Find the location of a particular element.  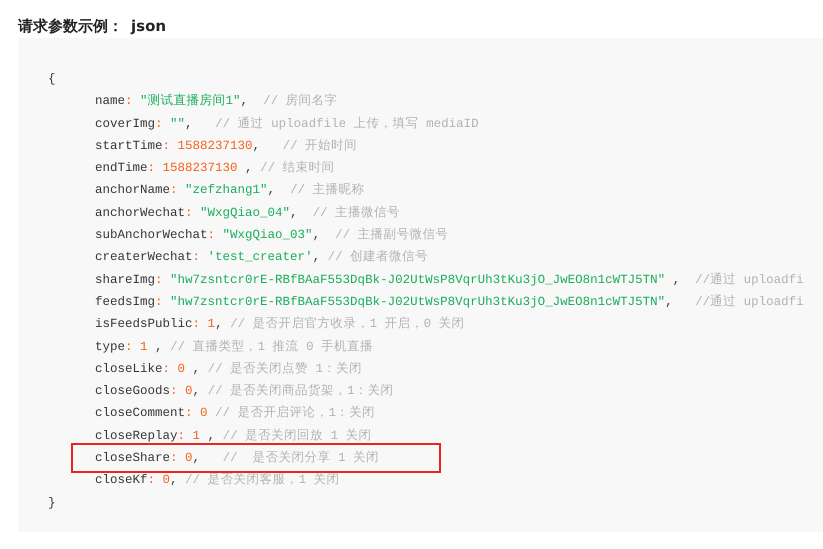

code-line: coverImg: "", // 通过 uploadfile 上传，填写 mediaID is located at coordinates (287, 124).